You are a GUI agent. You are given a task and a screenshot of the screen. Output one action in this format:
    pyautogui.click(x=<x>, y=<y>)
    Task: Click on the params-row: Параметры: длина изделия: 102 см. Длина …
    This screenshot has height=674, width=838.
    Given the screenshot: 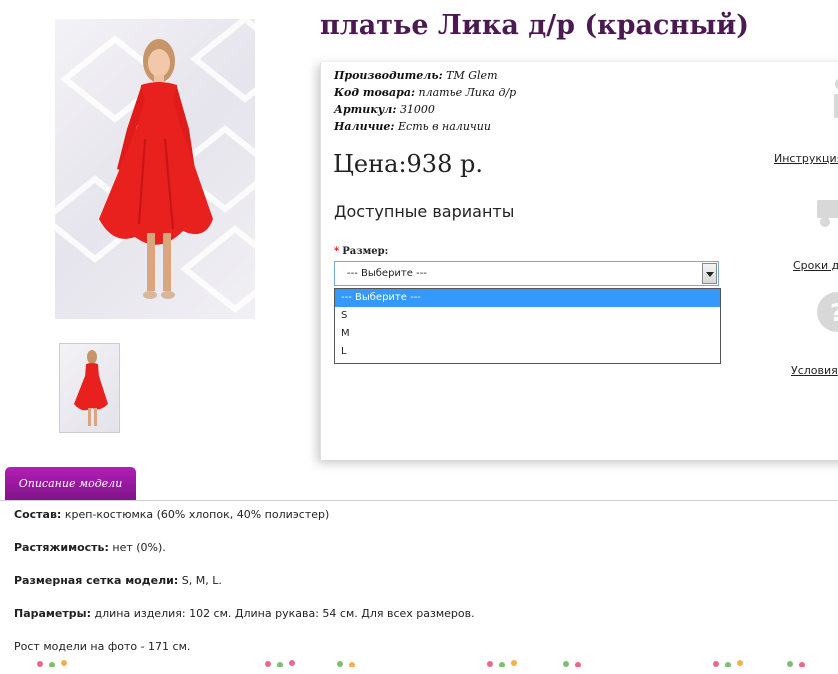 What is the action you would take?
    pyautogui.click(x=244, y=613)
    